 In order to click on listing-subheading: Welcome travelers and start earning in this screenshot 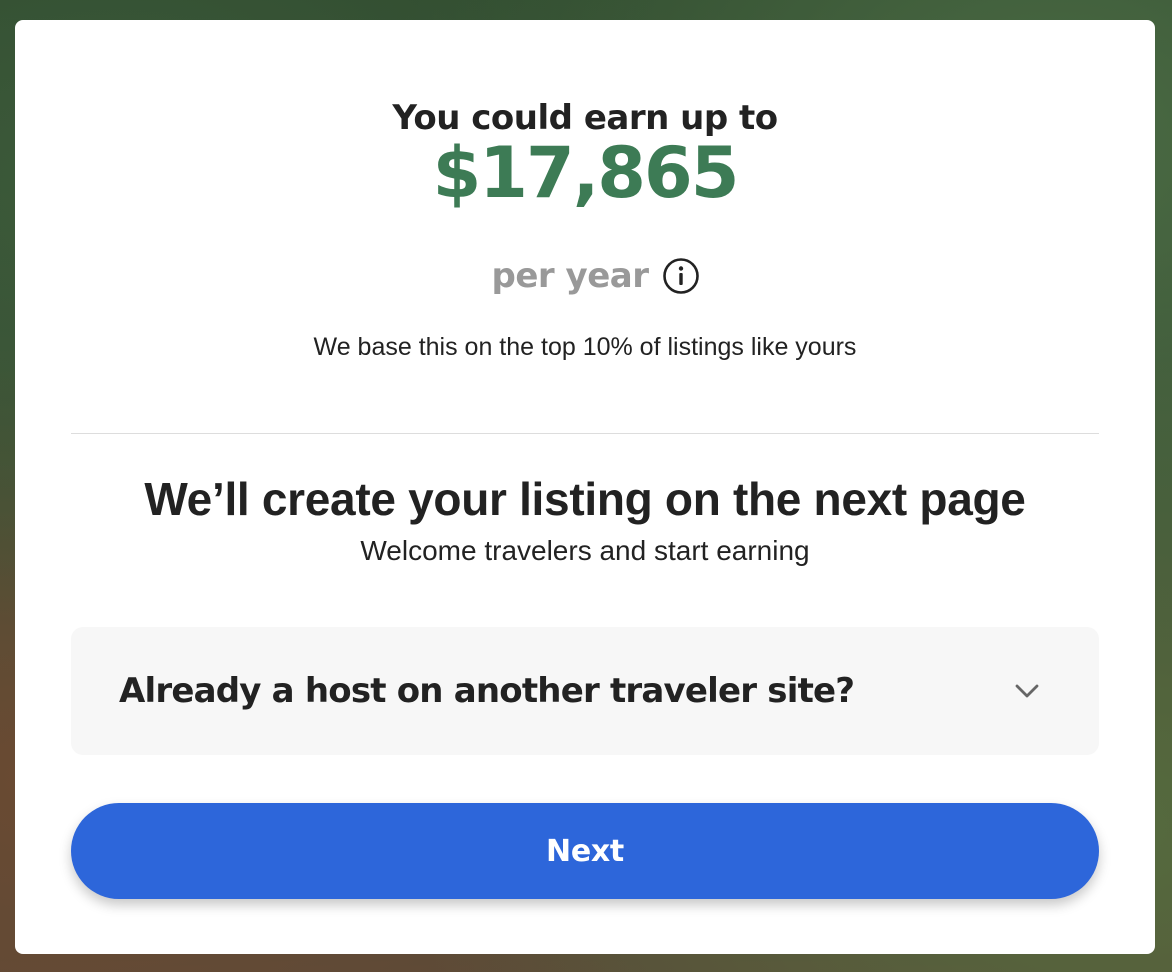, I will do `click(585, 550)`.